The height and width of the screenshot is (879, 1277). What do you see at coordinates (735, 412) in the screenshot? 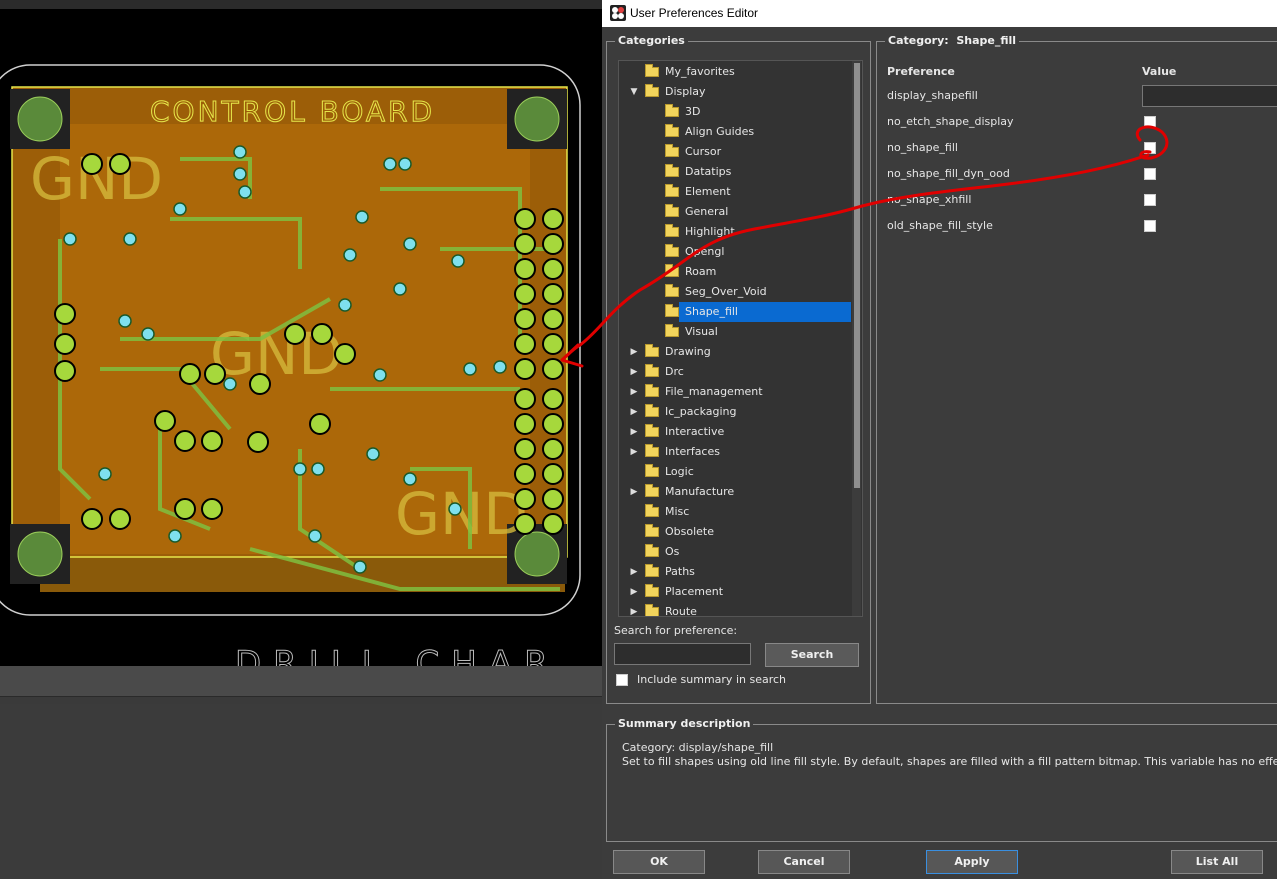
I see `tree-item-ic-packaging: ▶ Ic_packaging` at bounding box center [735, 412].